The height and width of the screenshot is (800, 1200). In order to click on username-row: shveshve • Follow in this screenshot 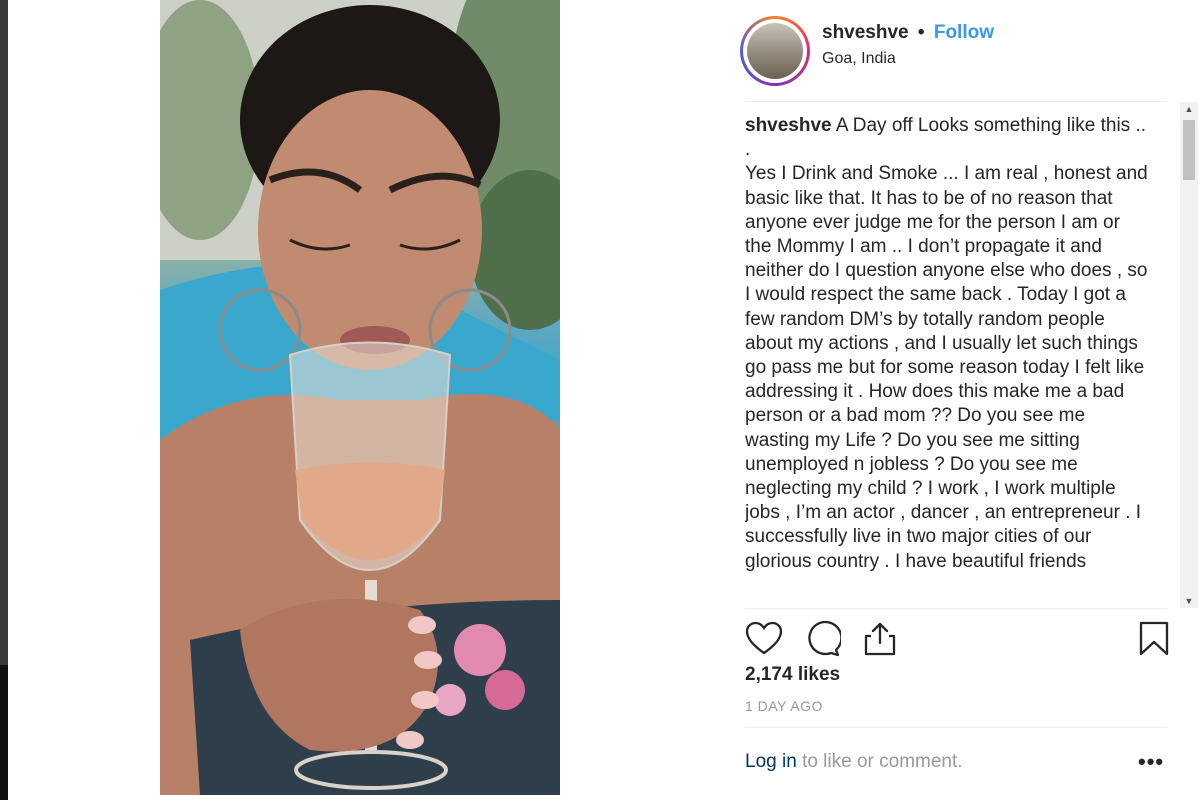, I will do `click(908, 33)`.